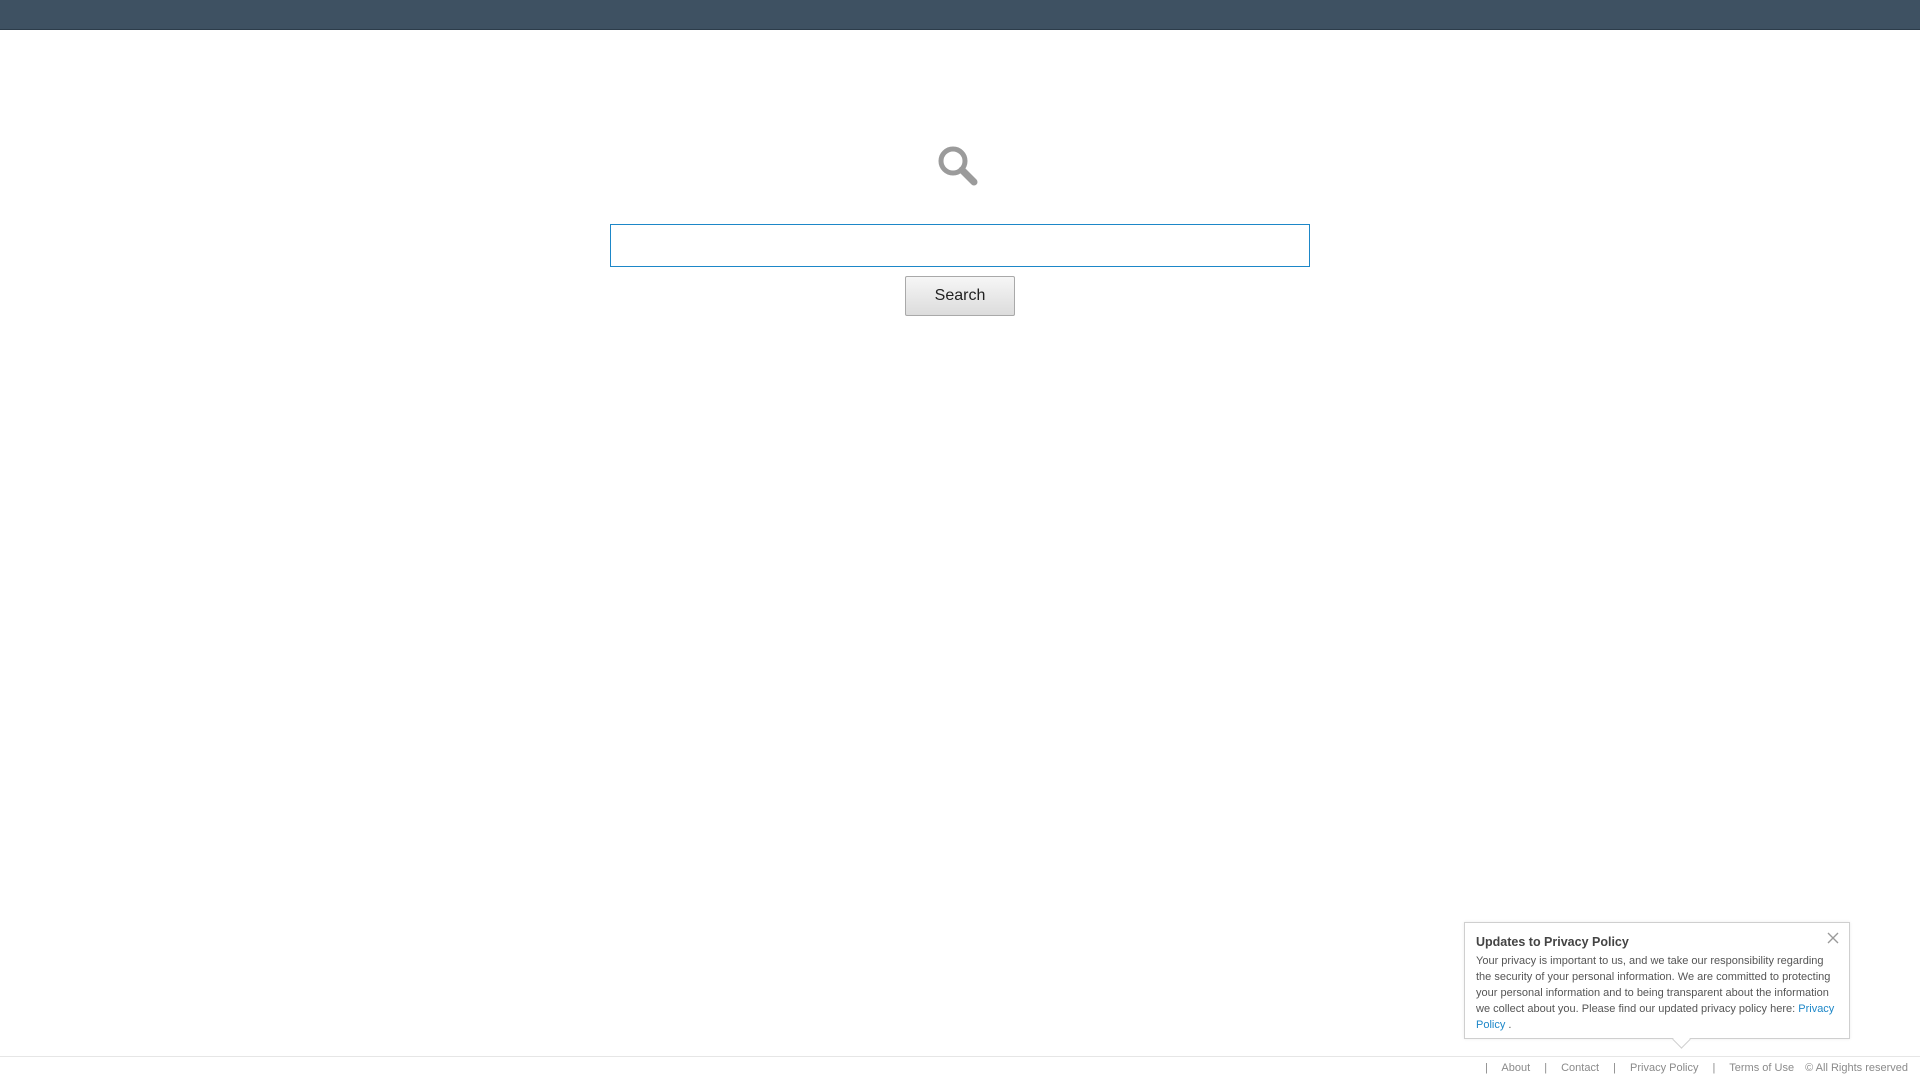 The width and height of the screenshot is (1920, 1081). What do you see at coordinates (1664, 1068) in the screenshot?
I see `footer-link-privacy-policy: Privacy Policy` at bounding box center [1664, 1068].